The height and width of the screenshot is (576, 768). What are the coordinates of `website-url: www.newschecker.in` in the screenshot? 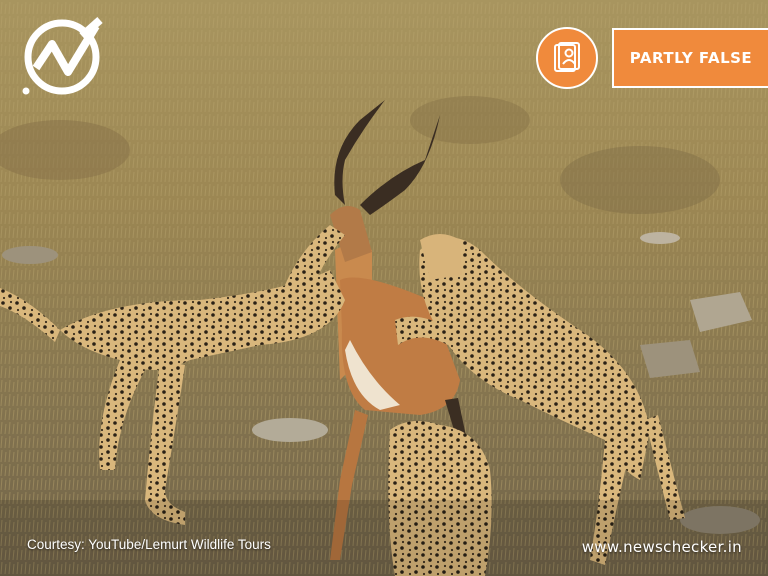 It's located at (661, 547).